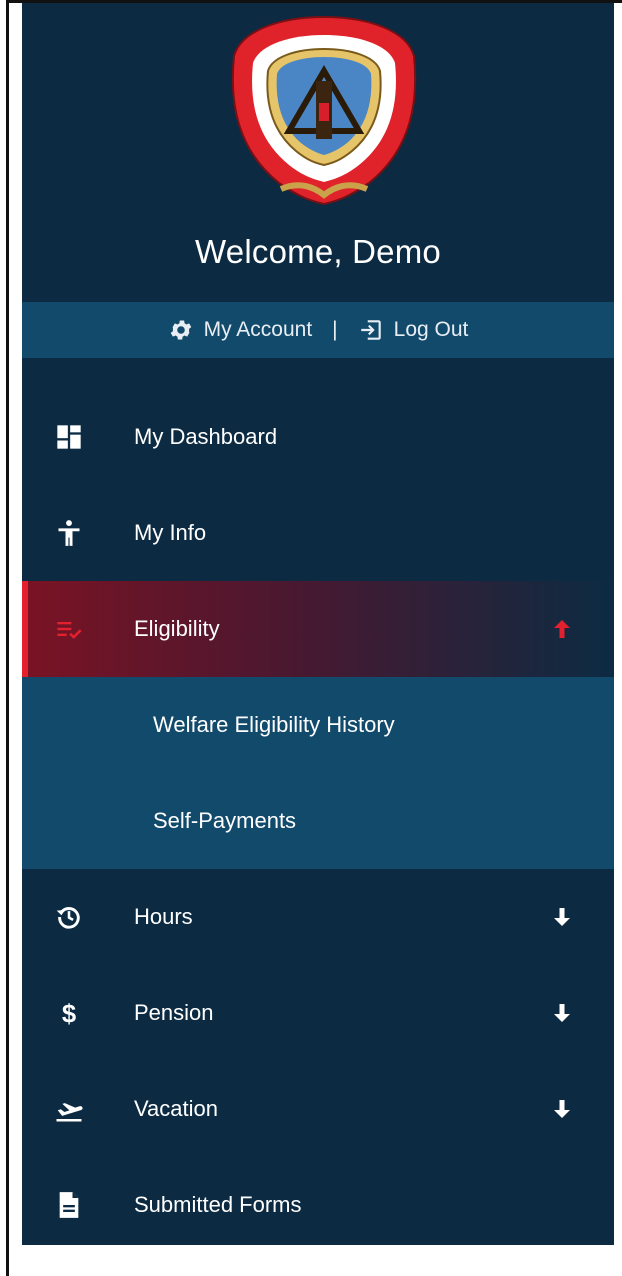 The height and width of the screenshot is (1276, 622). I want to click on logout-label: Log Out, so click(431, 329).